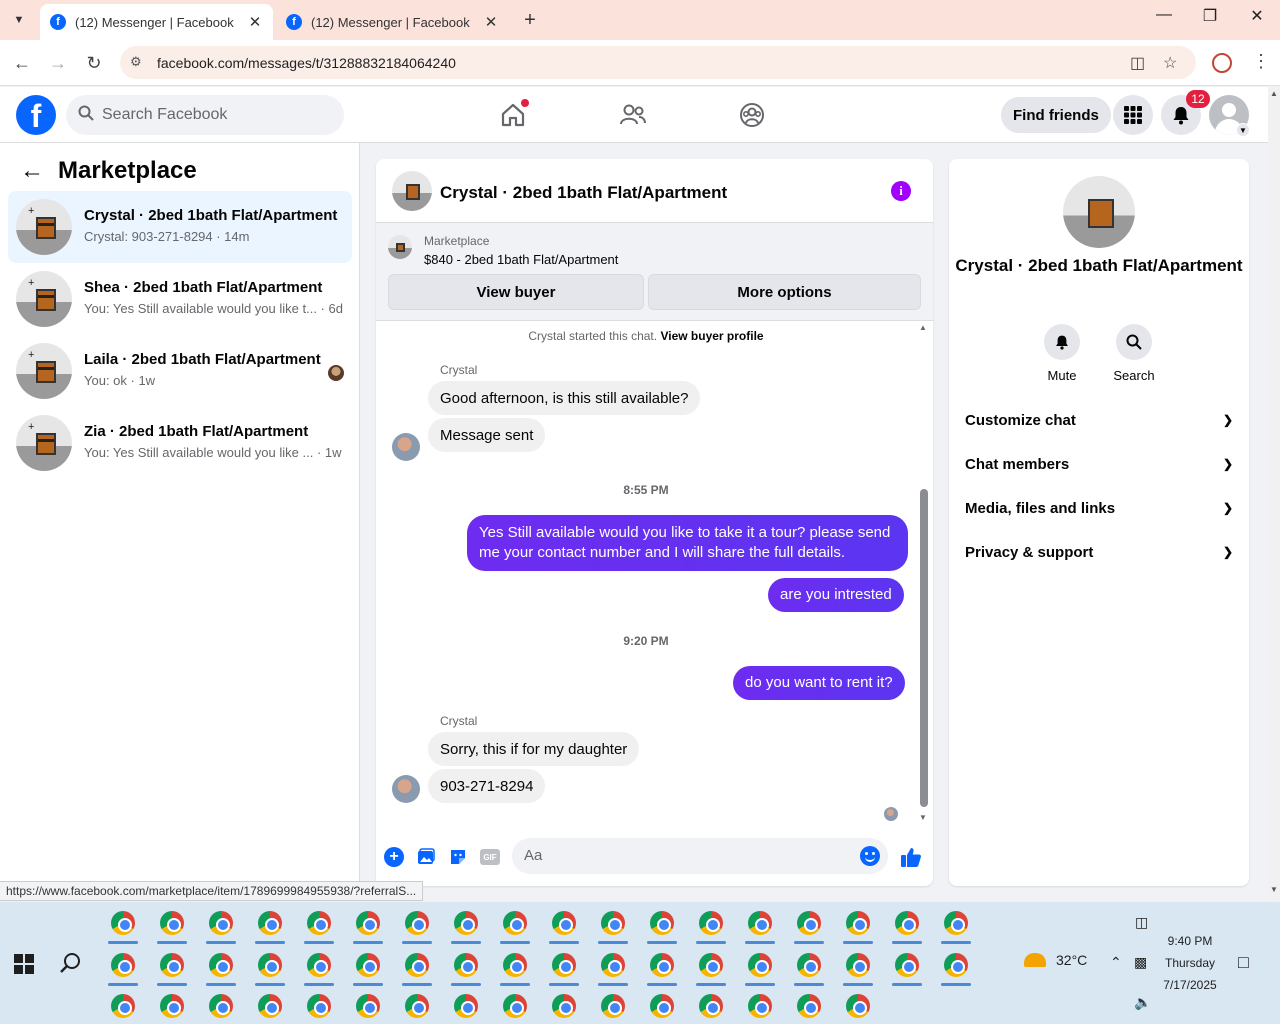 This screenshot has width=1280, height=1024. I want to click on customize-chat-section: Customize chat ❯, so click(1099, 420).